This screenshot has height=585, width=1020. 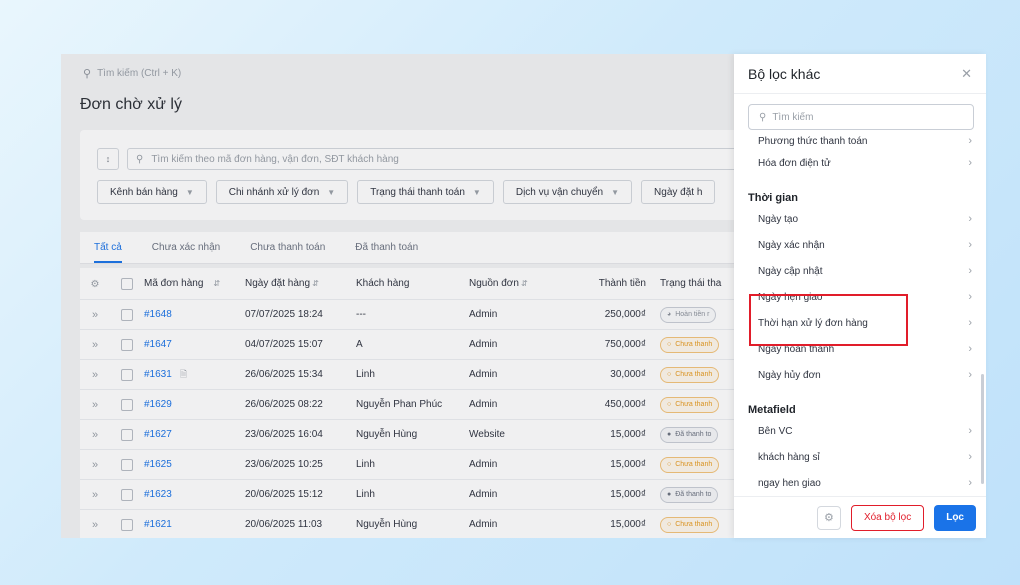 What do you see at coordinates (813, 323) in the screenshot?
I see `filter-item-label: Thời hạn xử lý đơn hàng` at bounding box center [813, 323].